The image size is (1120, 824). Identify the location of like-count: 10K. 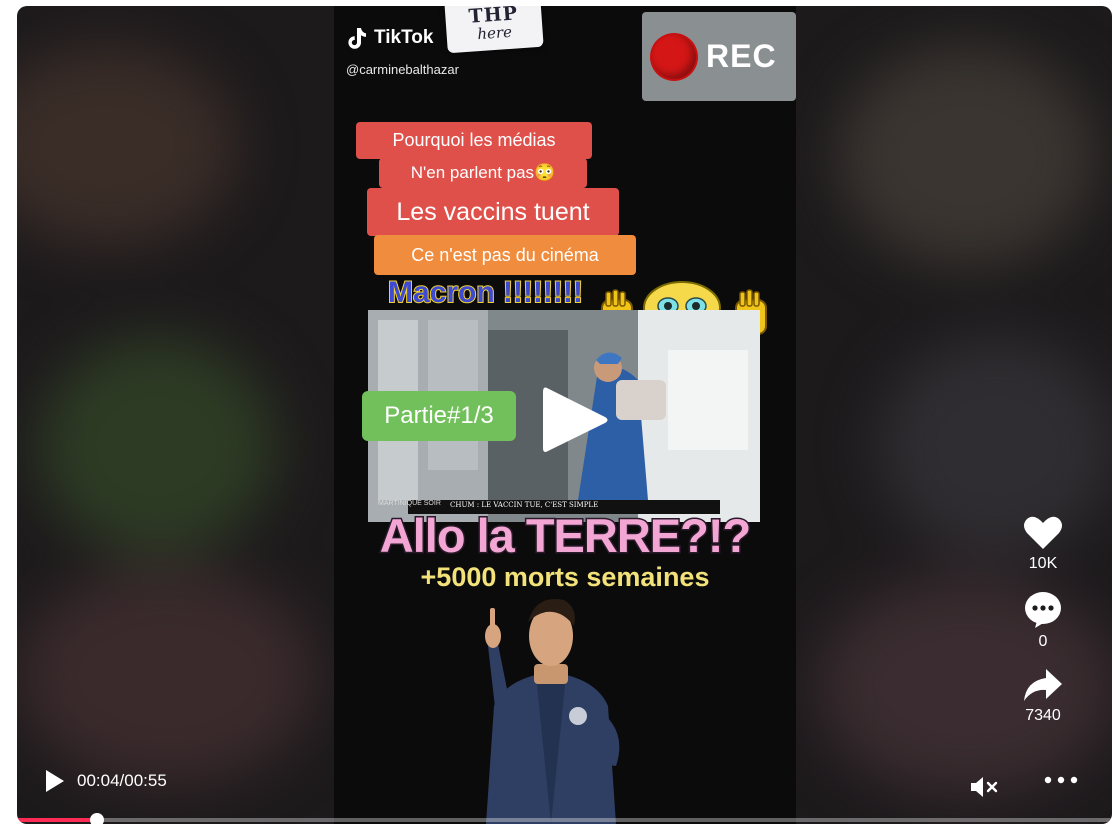
(1043, 563).